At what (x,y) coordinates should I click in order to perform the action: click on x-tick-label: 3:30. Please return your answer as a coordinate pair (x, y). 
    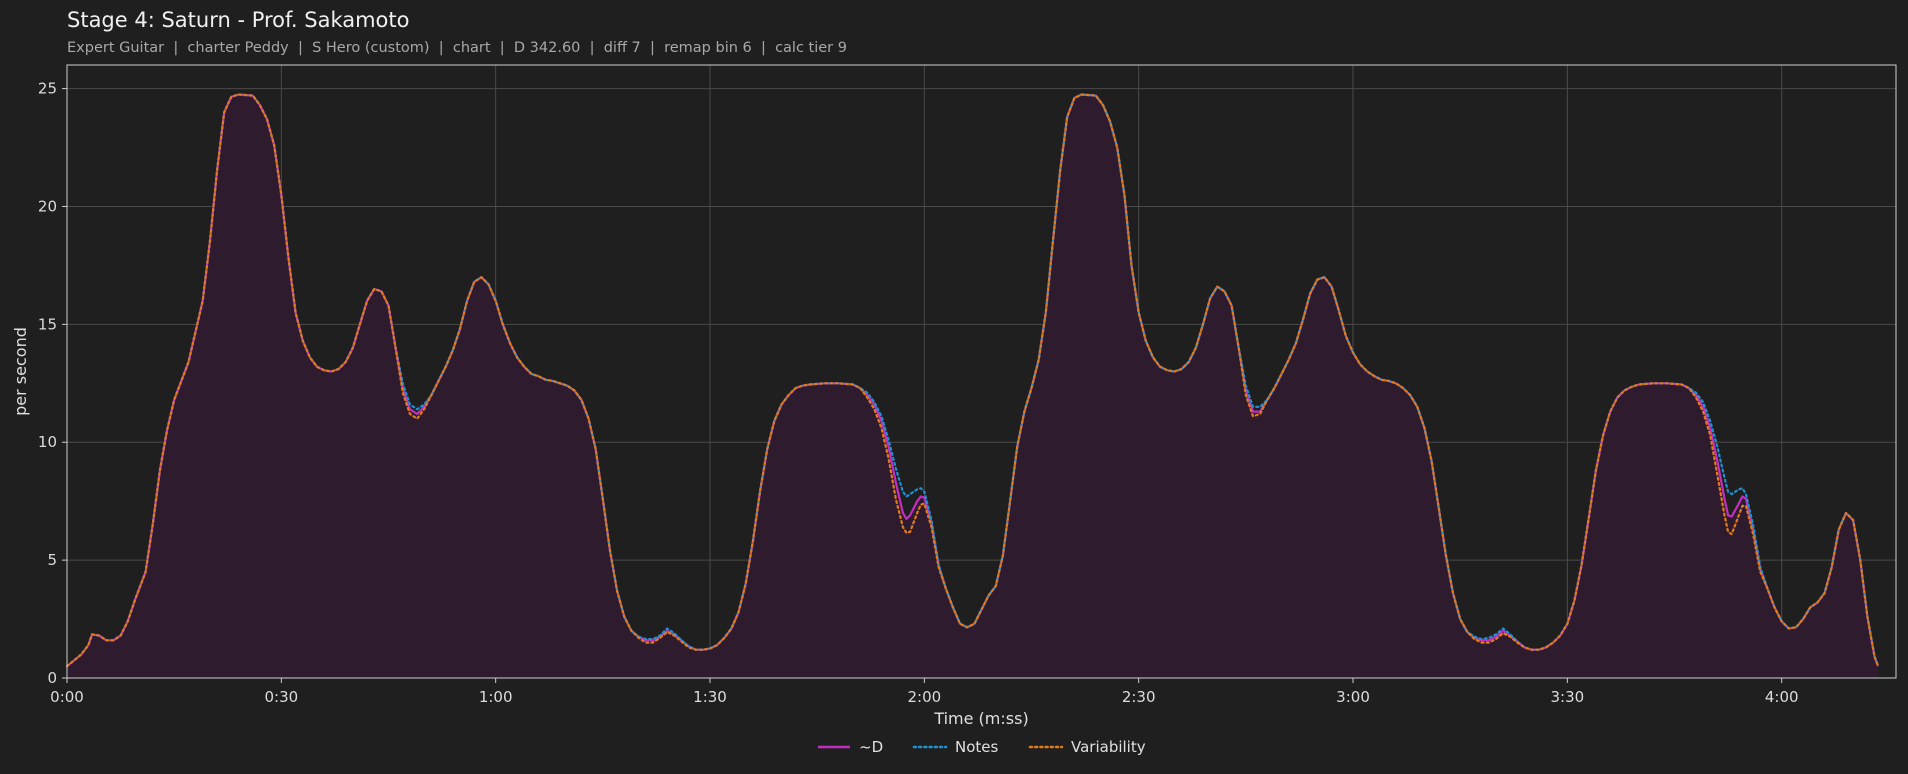
    Looking at the image, I should click on (1568, 697).